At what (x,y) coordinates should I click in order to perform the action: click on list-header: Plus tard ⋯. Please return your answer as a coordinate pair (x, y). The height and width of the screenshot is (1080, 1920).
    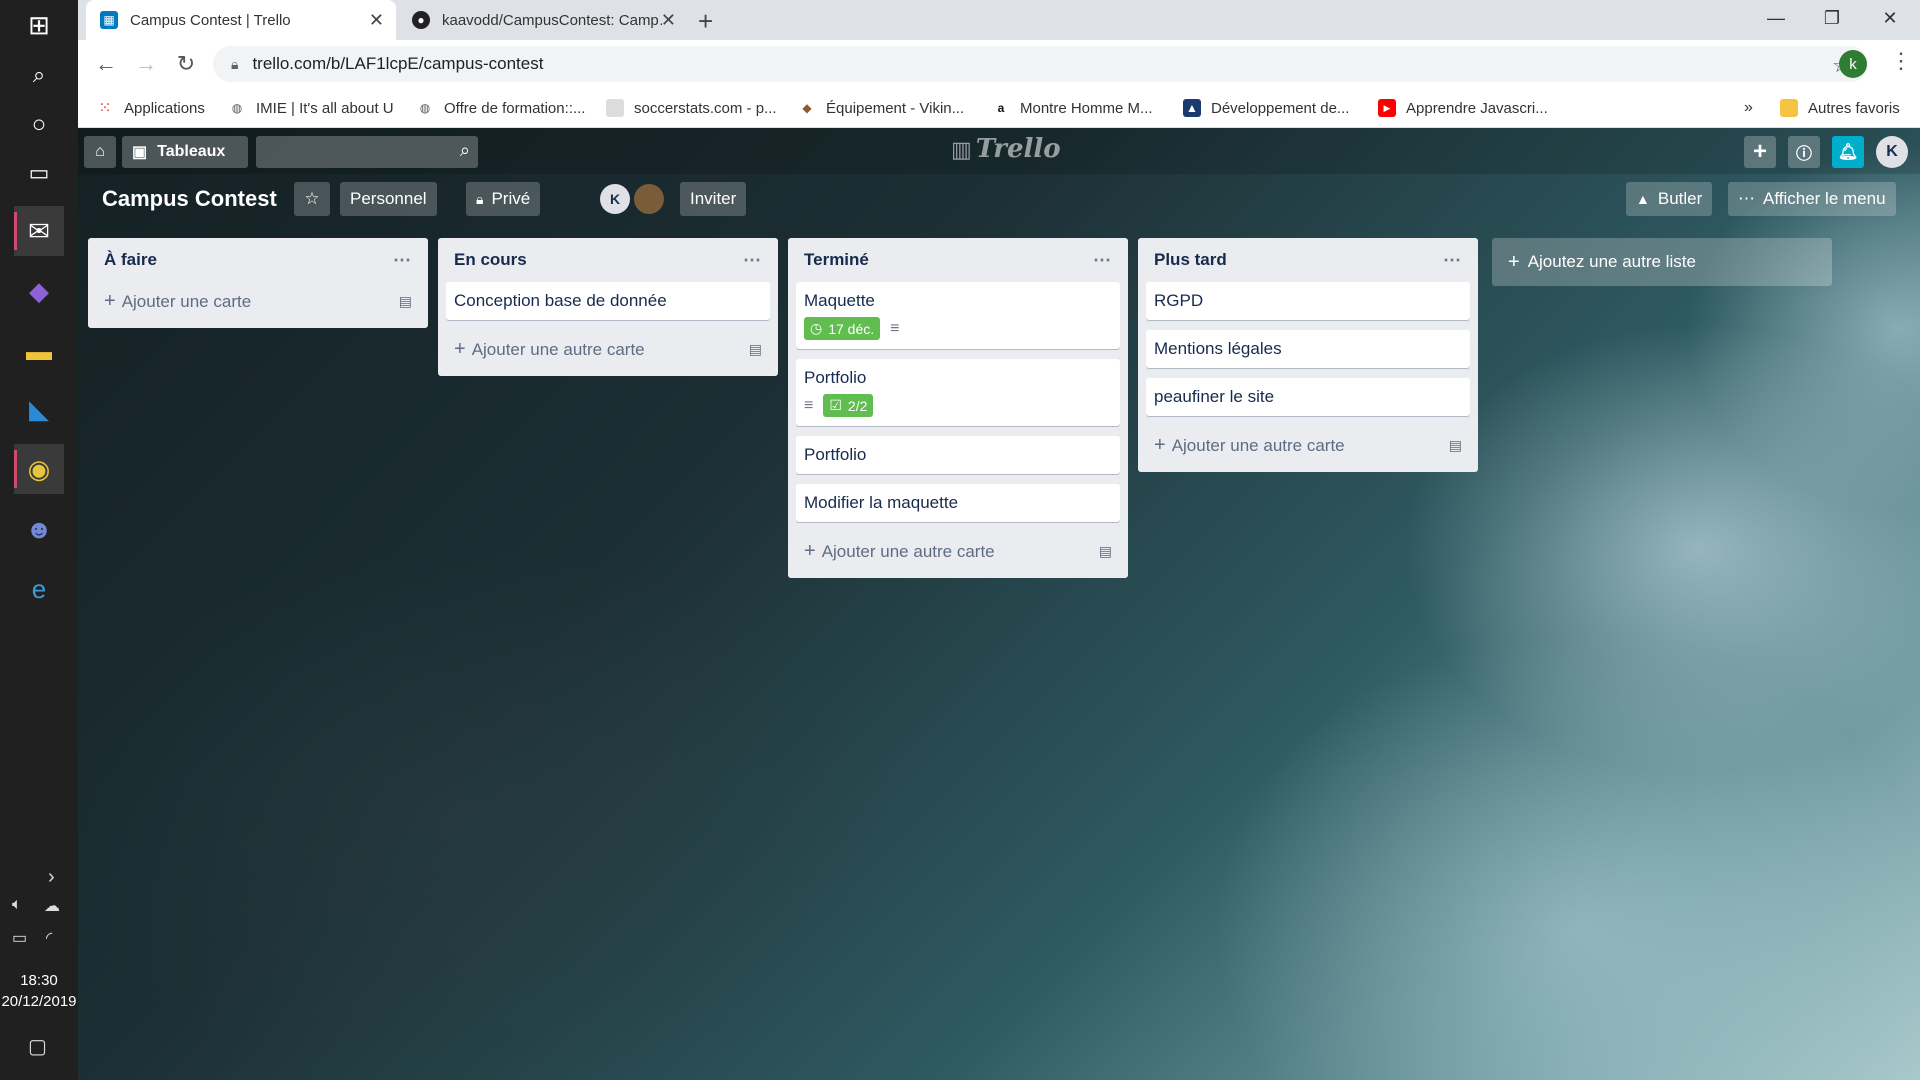
    Looking at the image, I should click on (1308, 260).